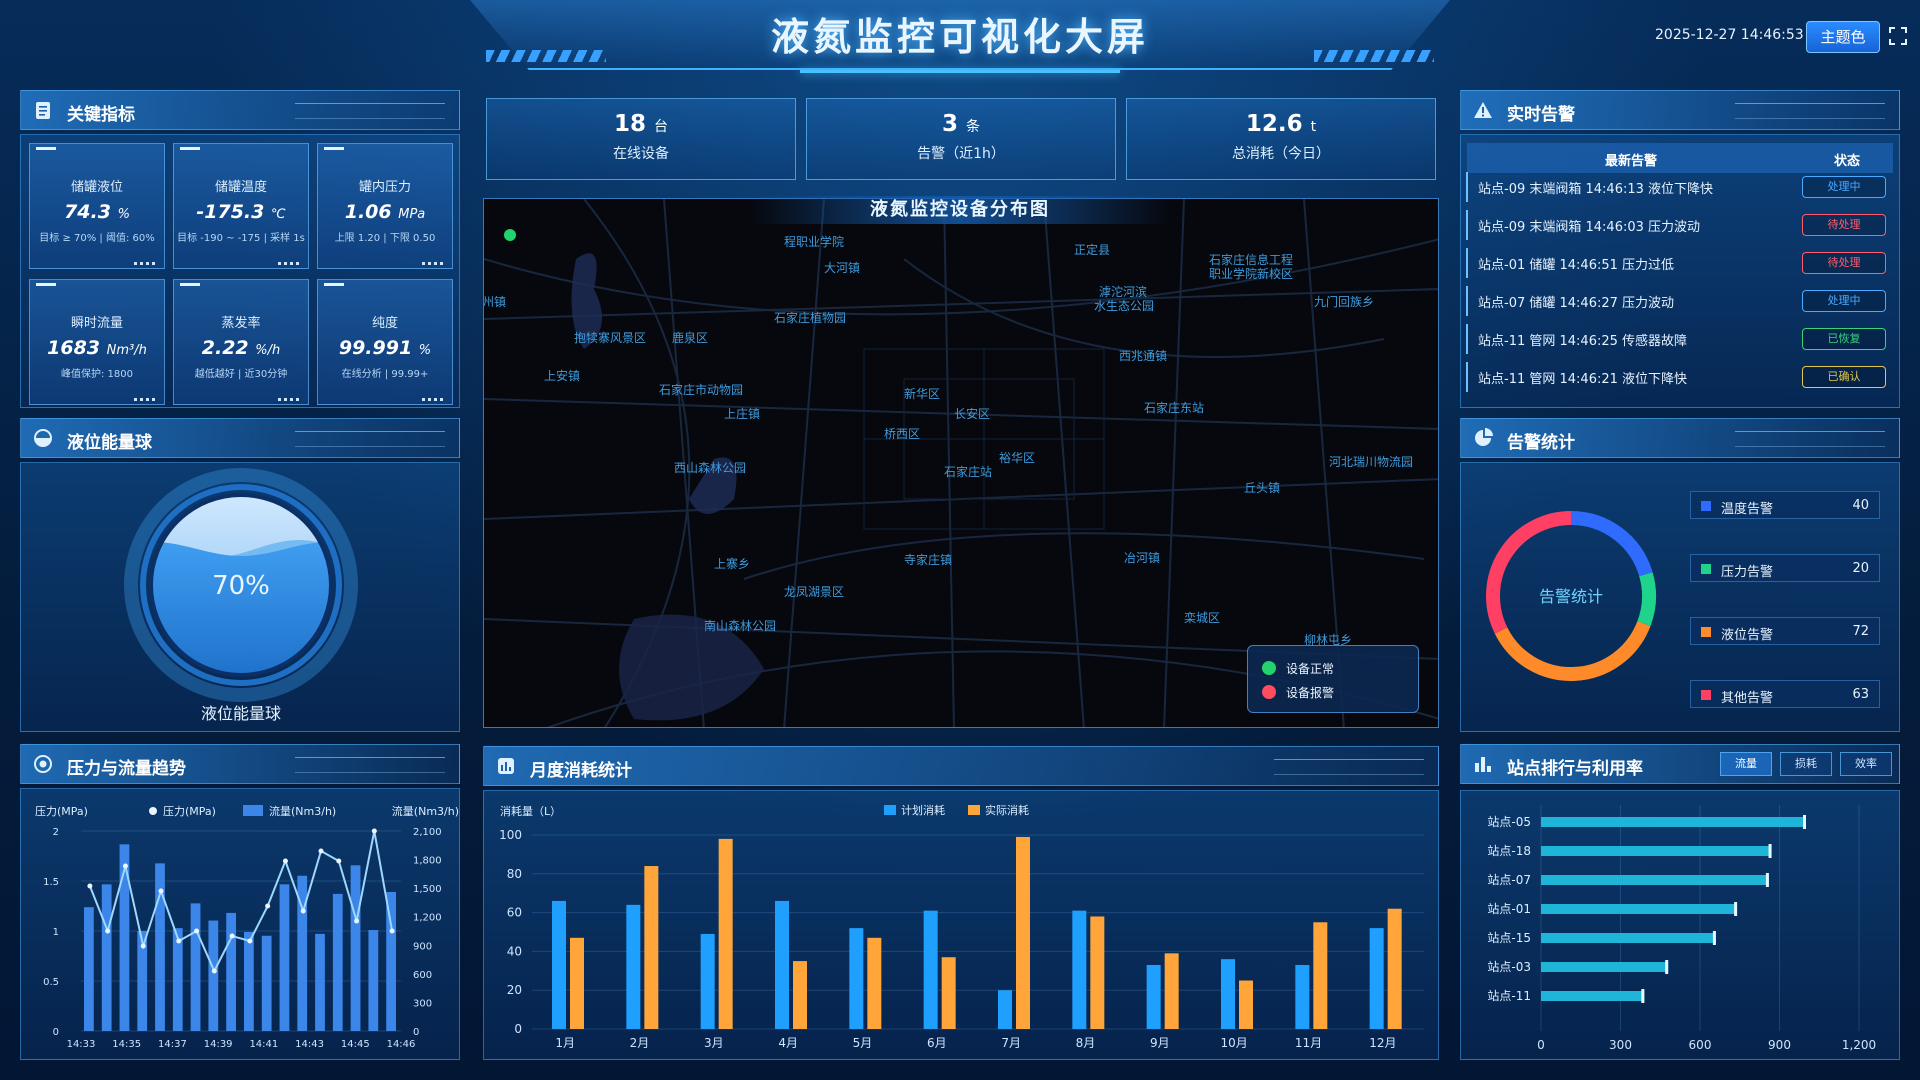 The image size is (1920, 1080). What do you see at coordinates (1269, 668) in the screenshot?
I see `green-dot-icon` at bounding box center [1269, 668].